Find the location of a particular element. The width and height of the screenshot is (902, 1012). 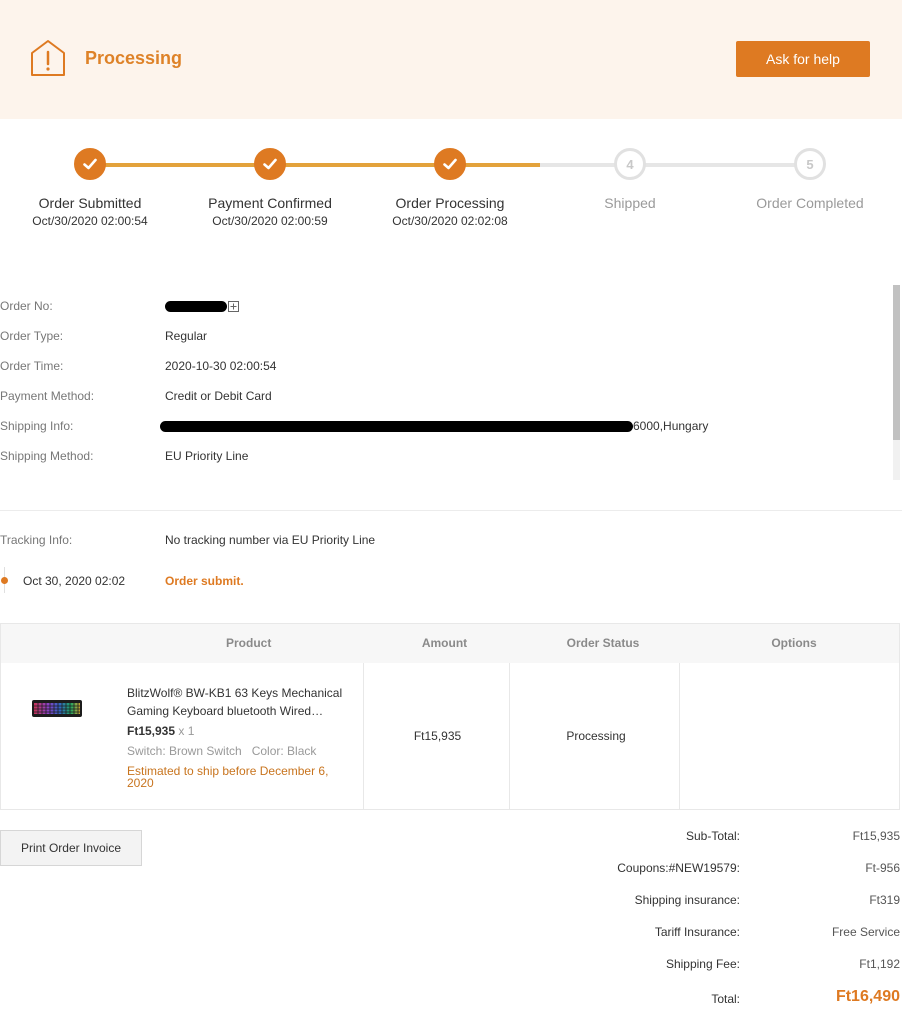

total-label: Total: is located at coordinates (725, 999).